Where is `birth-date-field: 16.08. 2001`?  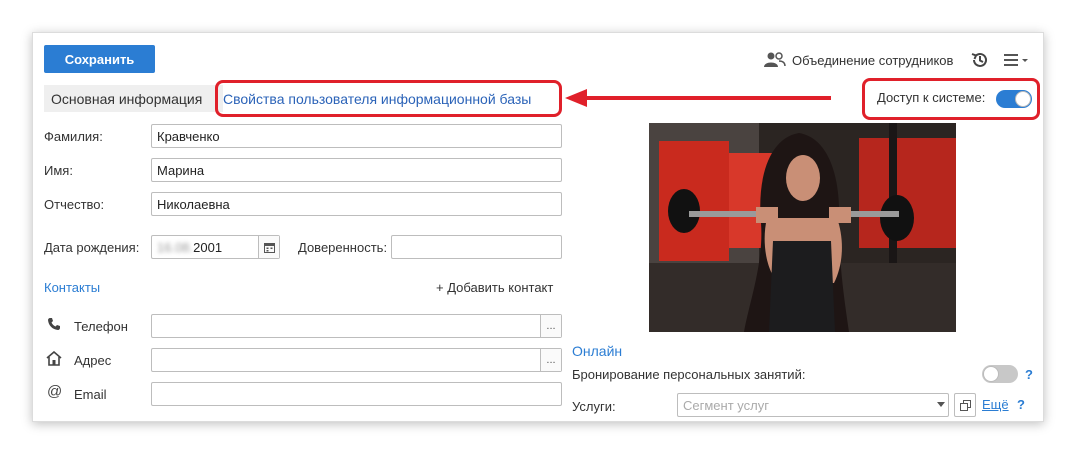
birth-date-field: 16.08. 2001 is located at coordinates (215, 247).